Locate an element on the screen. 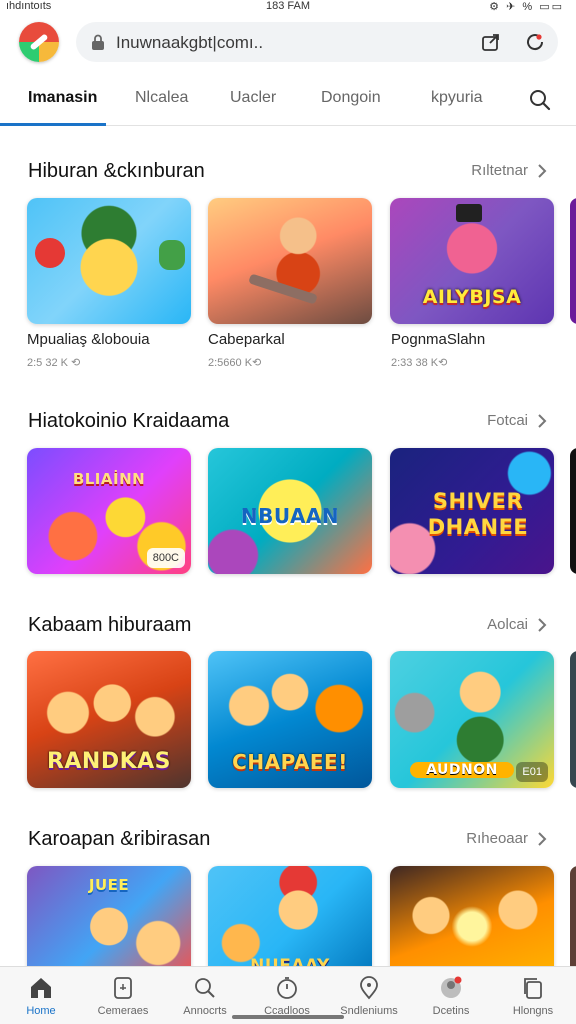 The height and width of the screenshot is (1024, 576). game-card: SHIVER DHANEE is located at coordinates (472, 511).